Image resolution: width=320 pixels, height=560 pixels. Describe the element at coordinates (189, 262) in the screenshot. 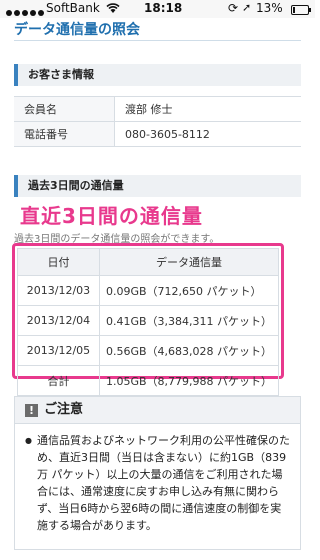

I see `usage-column-header: データ通信量` at that location.